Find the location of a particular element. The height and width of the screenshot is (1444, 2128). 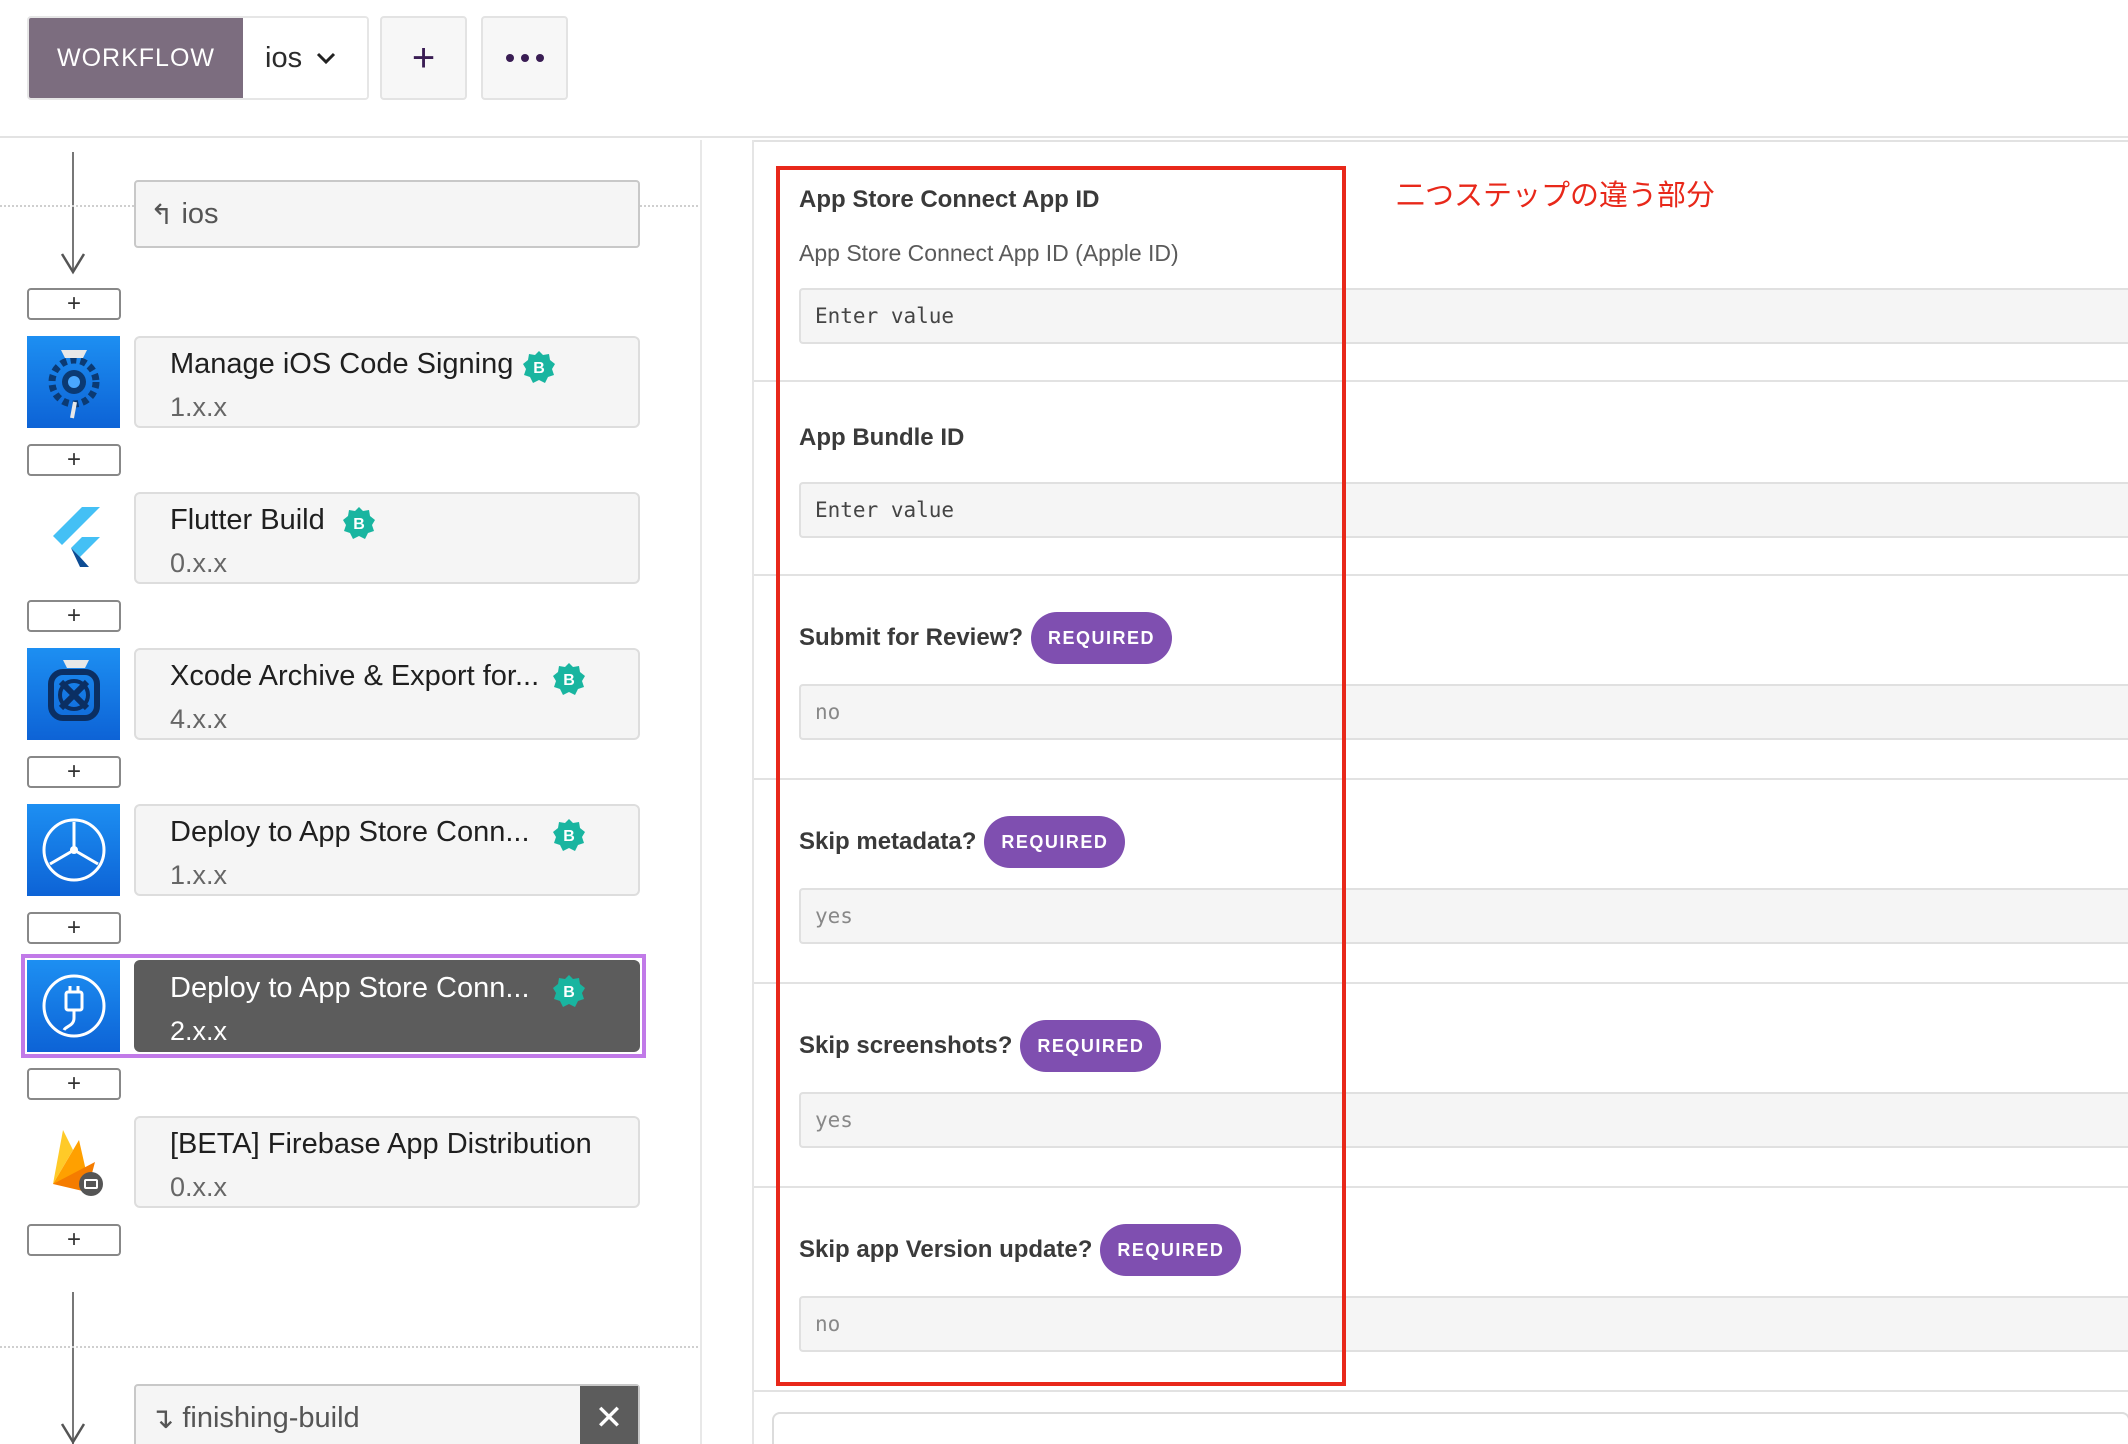

add-workflow-button: + is located at coordinates (423, 58).